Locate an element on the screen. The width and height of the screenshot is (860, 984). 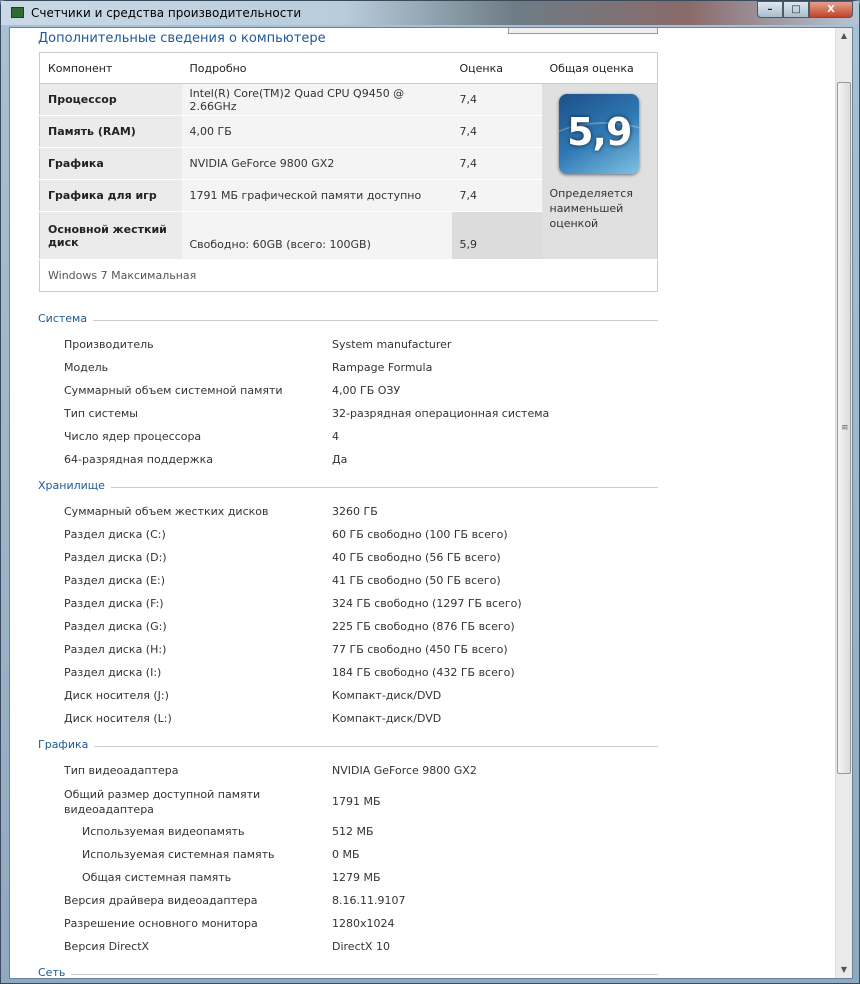
scroll-thumb: ≡ is located at coordinates (844, 428).